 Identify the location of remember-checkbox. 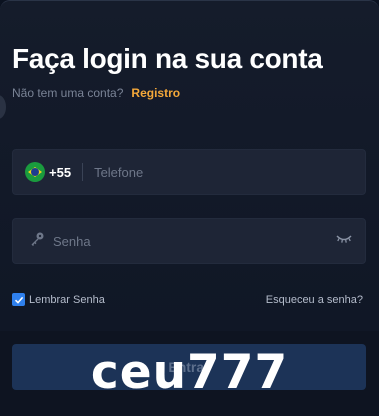
(18, 299).